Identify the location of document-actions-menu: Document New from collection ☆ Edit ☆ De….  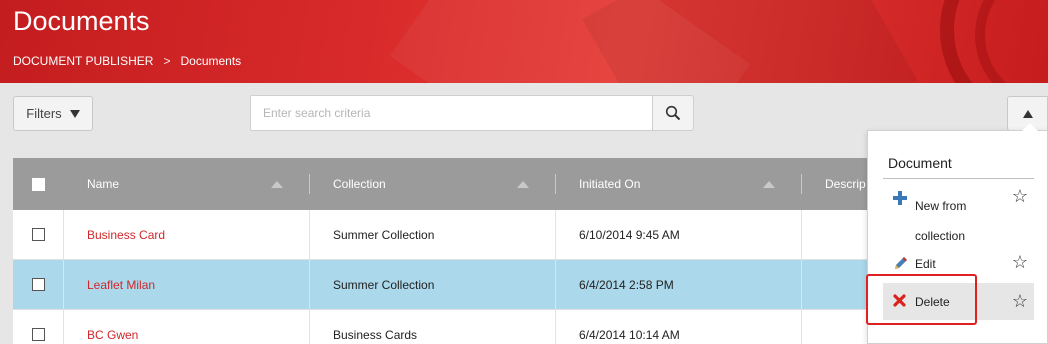
(957, 233).